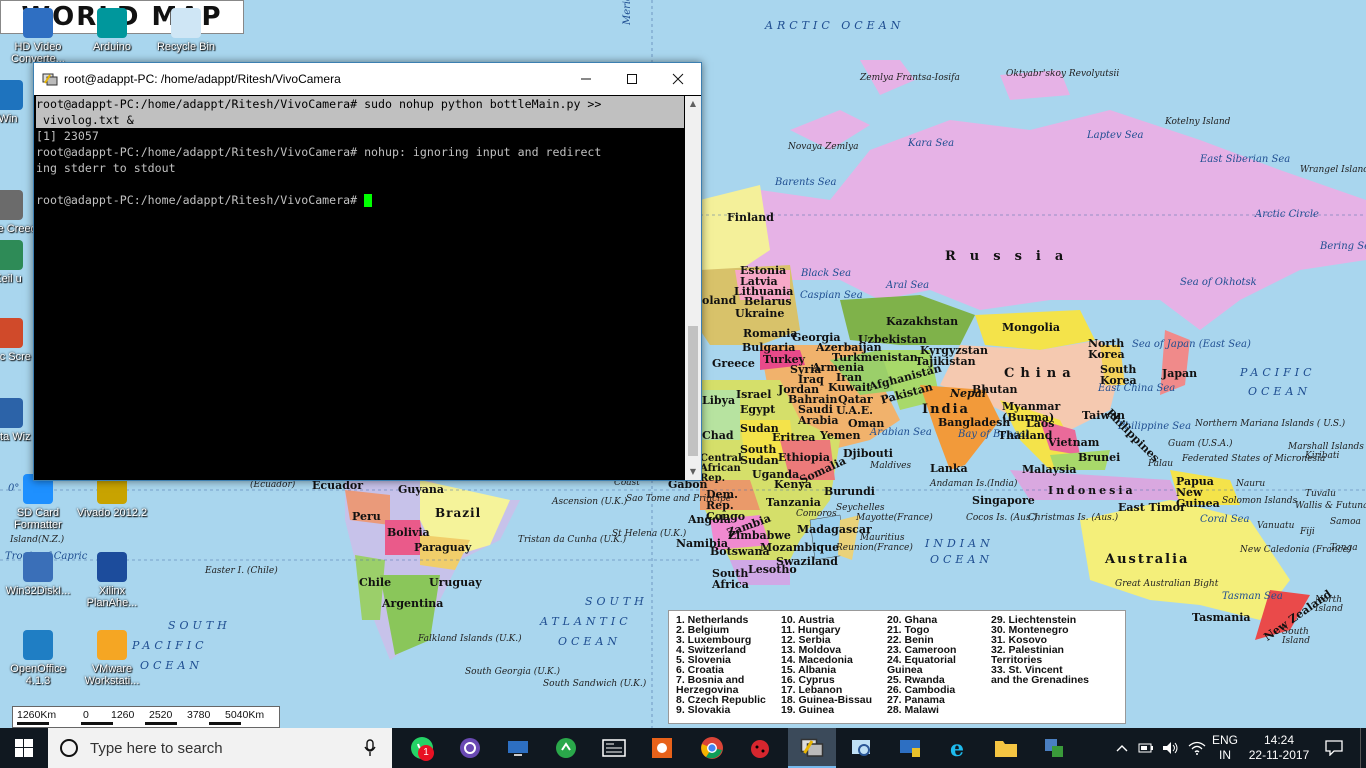 Image resolution: width=1366 pixels, height=768 pixels. Describe the element at coordinates (1363, 748) in the screenshot. I see `show-desktop-button` at that location.